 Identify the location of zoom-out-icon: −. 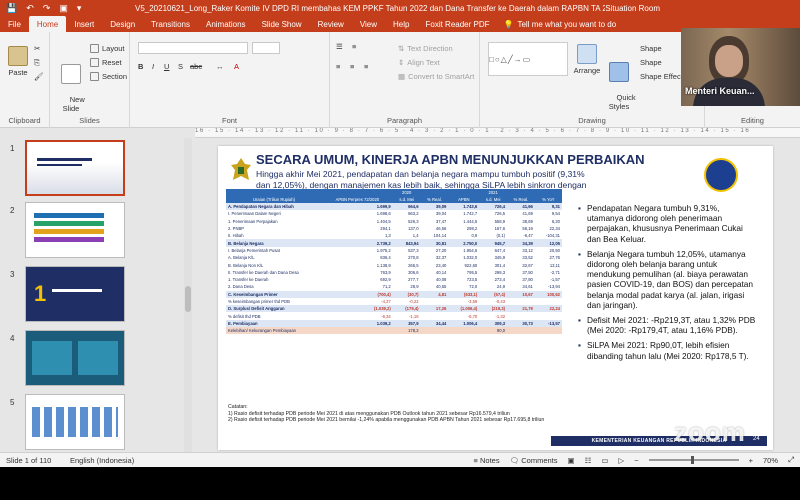
(636, 460).